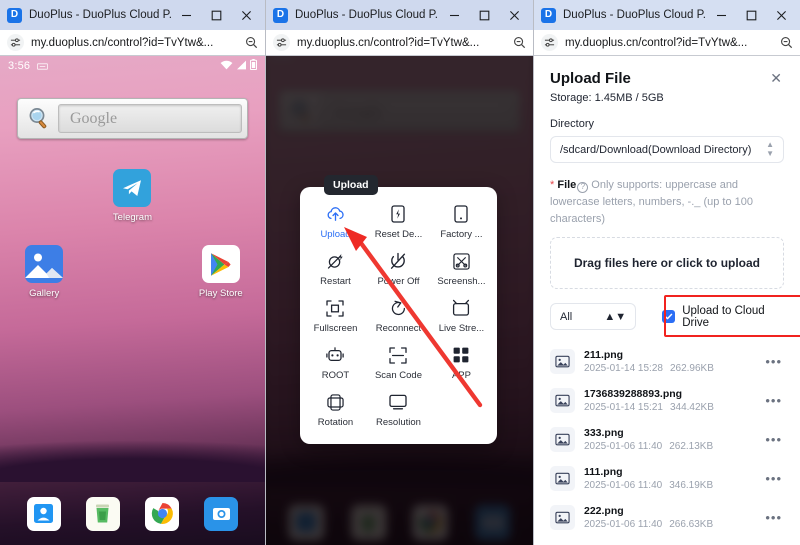 This screenshot has width=800, height=545. I want to click on google-search-widget: Google, so click(132, 118).